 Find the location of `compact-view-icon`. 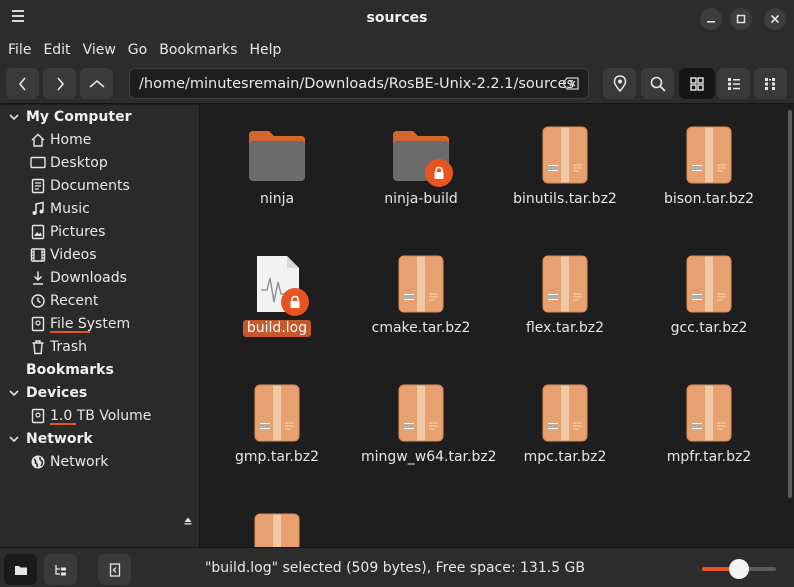

compact-view-icon is located at coordinates (769, 83).